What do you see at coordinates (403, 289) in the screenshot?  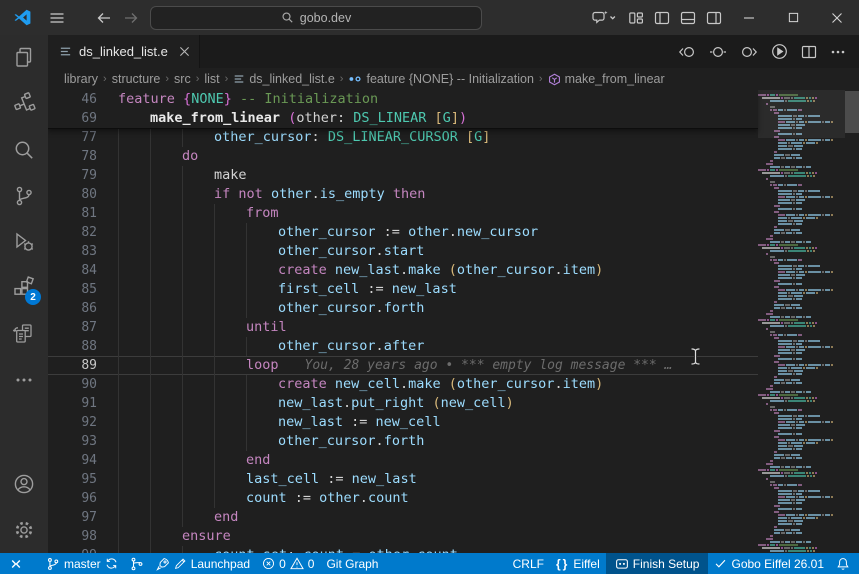 I see `code-line: 85 first_cell := new_last` at bounding box center [403, 289].